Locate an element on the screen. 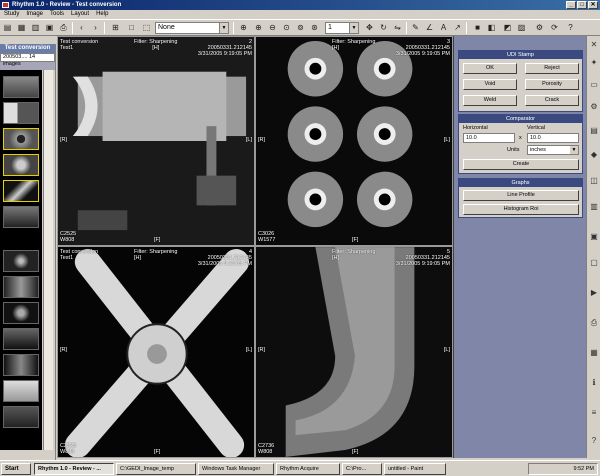 The width and height of the screenshot is (600, 476). angle-icon: ∠ is located at coordinates (429, 27).